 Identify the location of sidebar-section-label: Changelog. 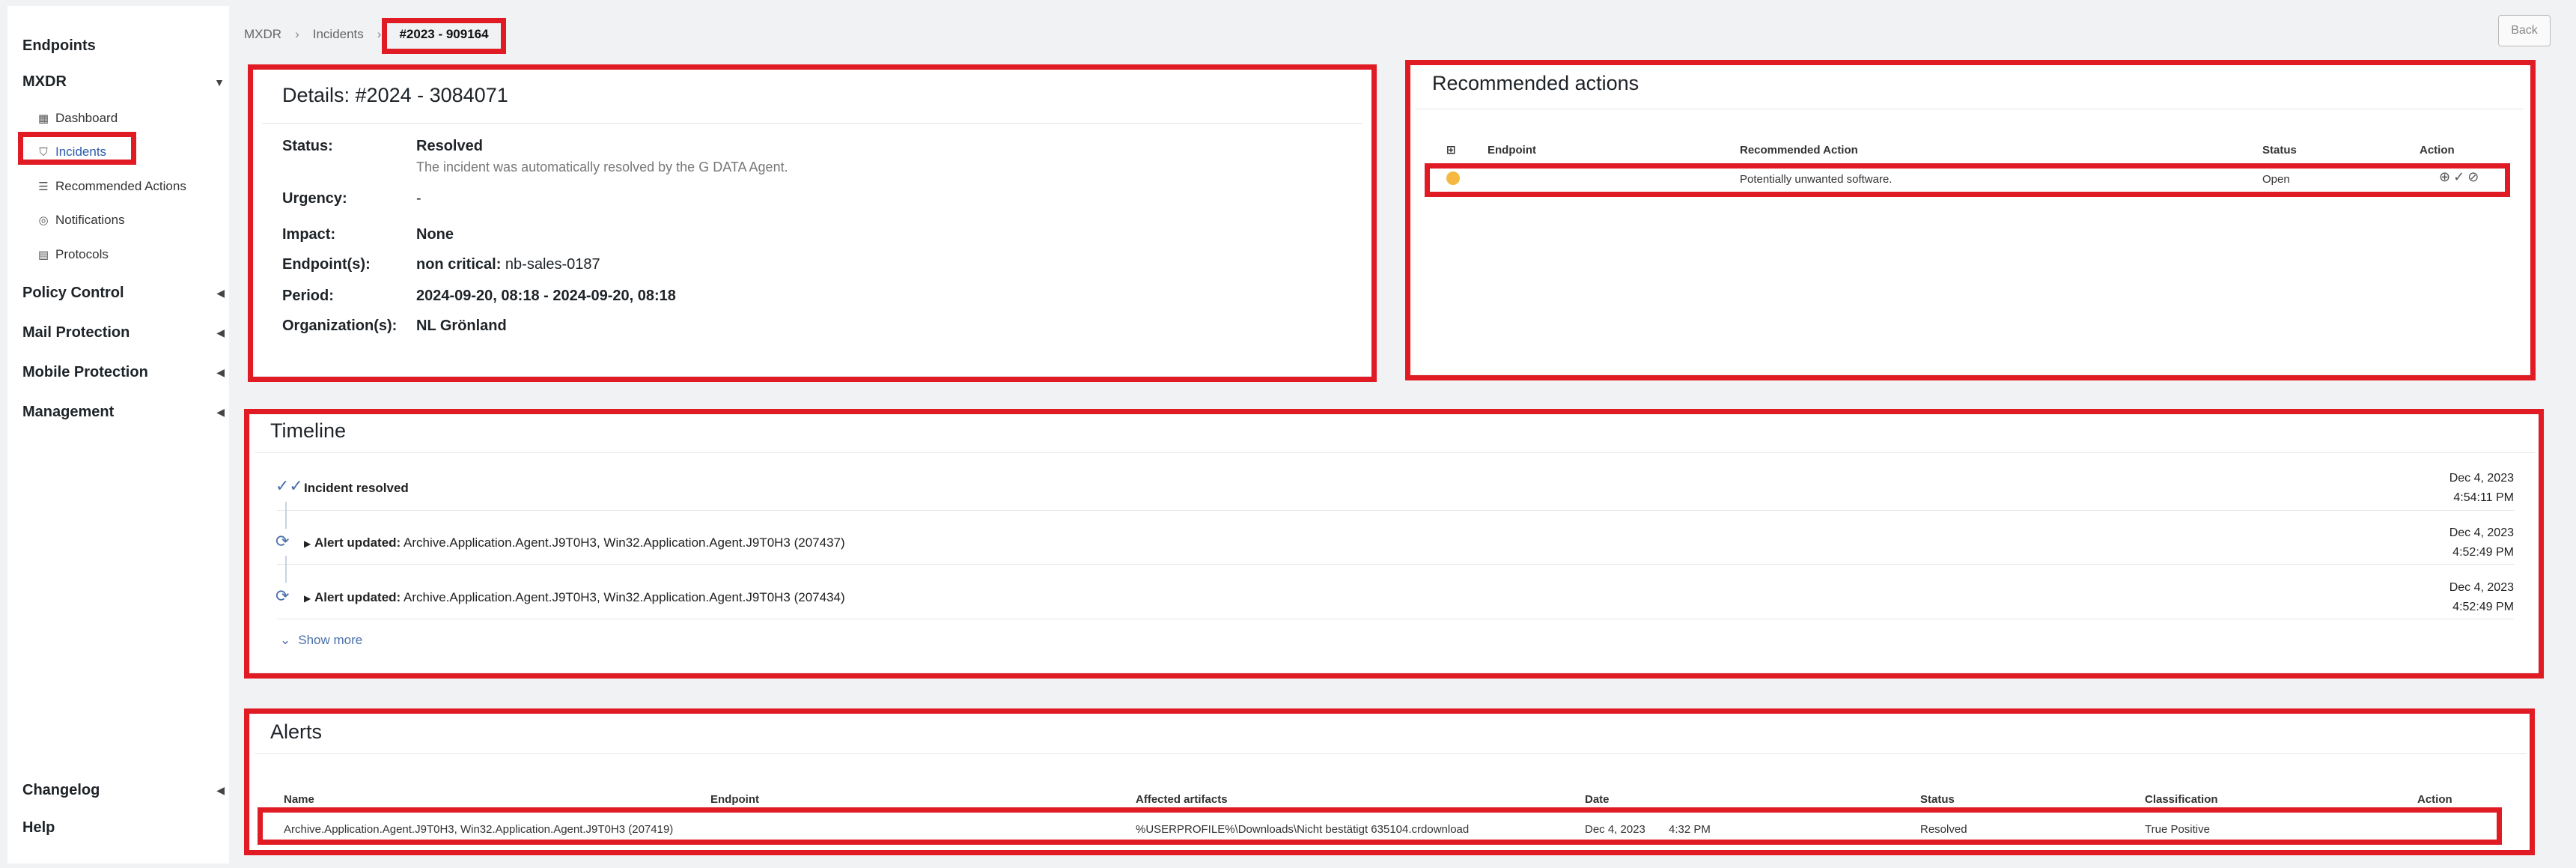
(61, 790).